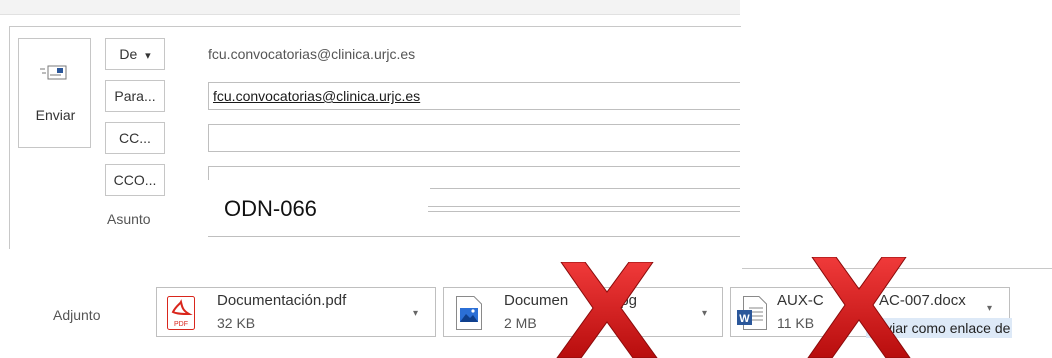  What do you see at coordinates (474, 138) in the screenshot?
I see `cc-field` at bounding box center [474, 138].